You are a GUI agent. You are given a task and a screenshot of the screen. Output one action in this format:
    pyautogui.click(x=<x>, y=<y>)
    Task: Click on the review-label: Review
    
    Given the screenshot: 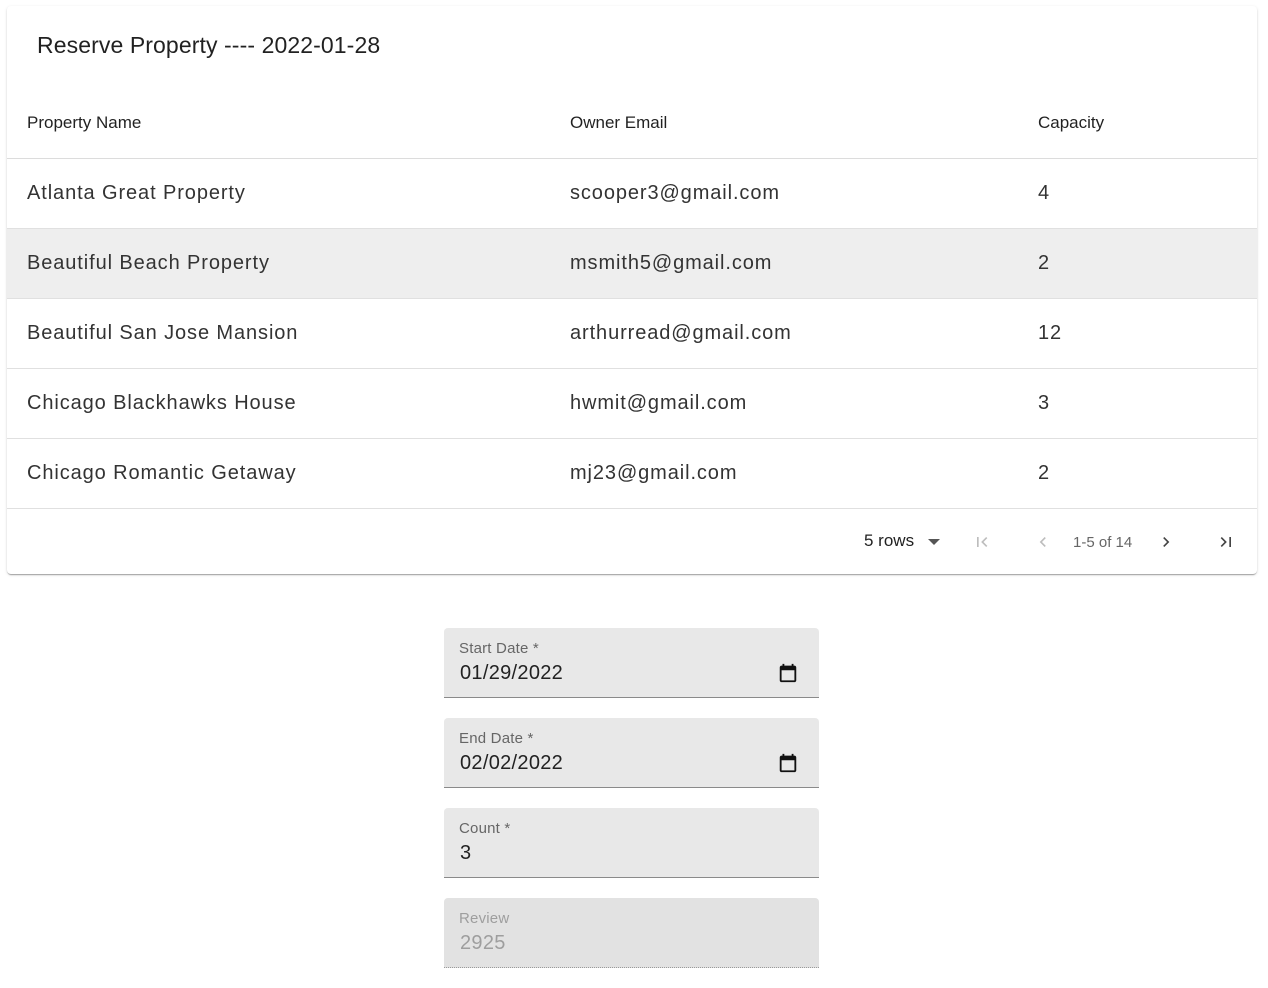 What is the action you would take?
    pyautogui.click(x=484, y=918)
    